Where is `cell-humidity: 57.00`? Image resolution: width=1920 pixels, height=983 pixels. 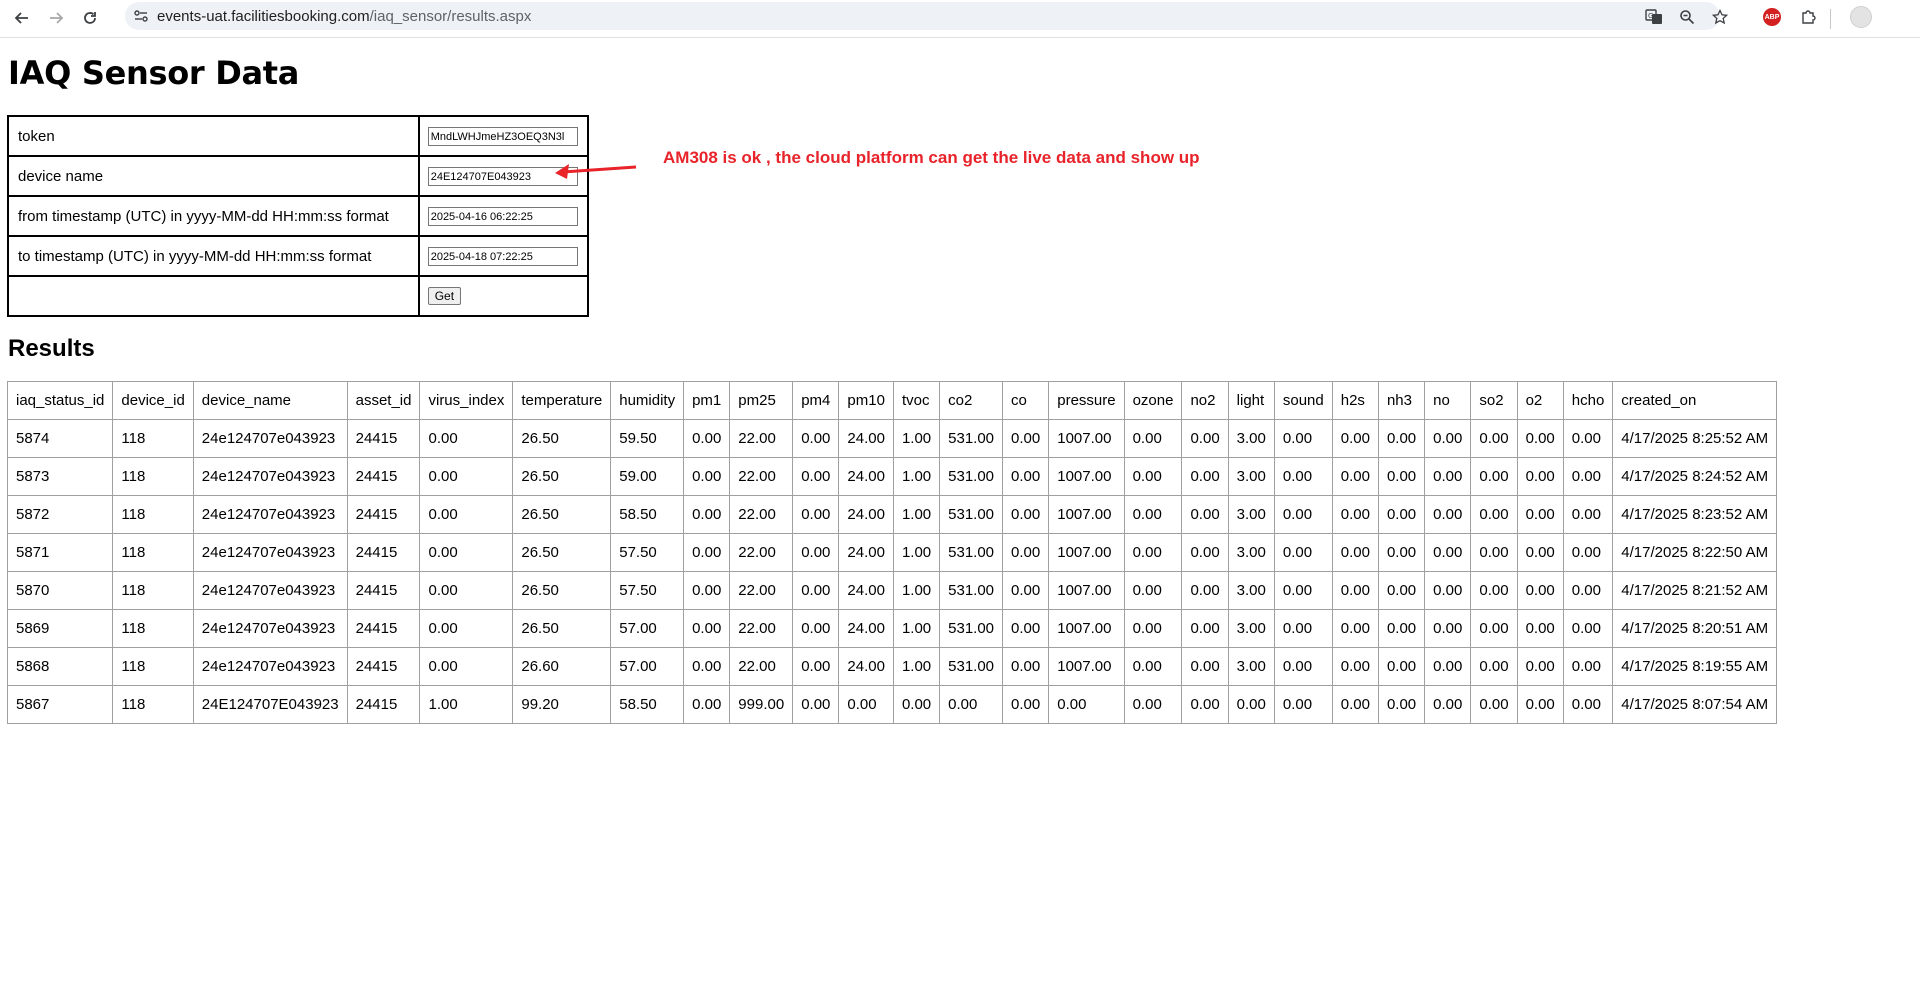
cell-humidity: 57.00 is located at coordinates (647, 666).